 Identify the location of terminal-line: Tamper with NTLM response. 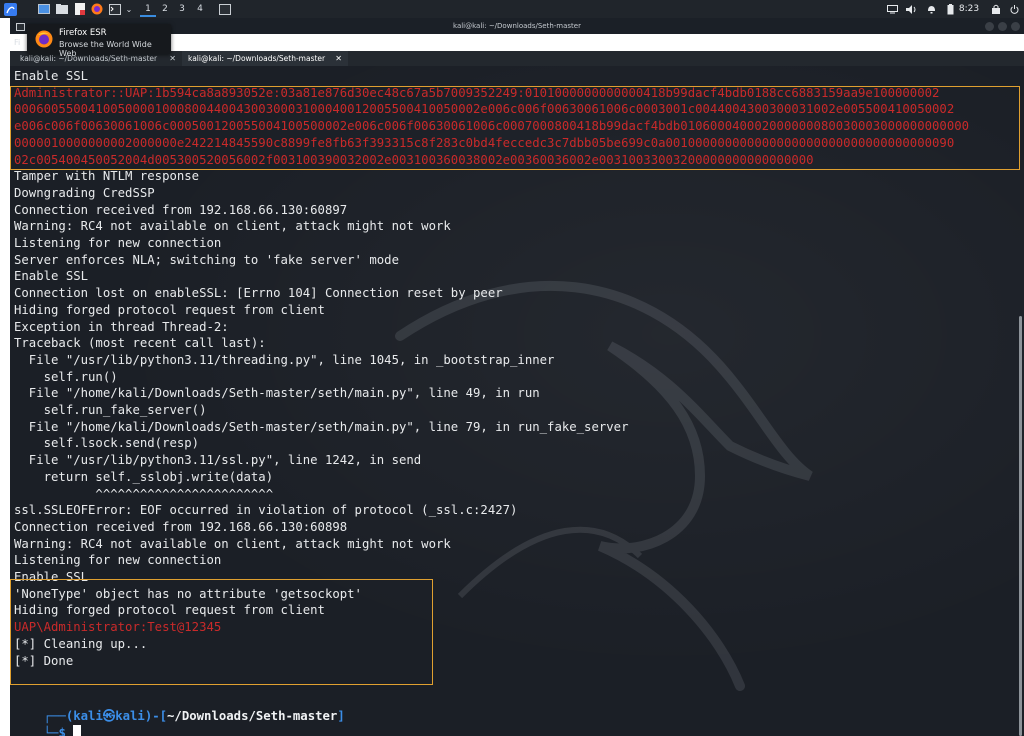
(107, 176).